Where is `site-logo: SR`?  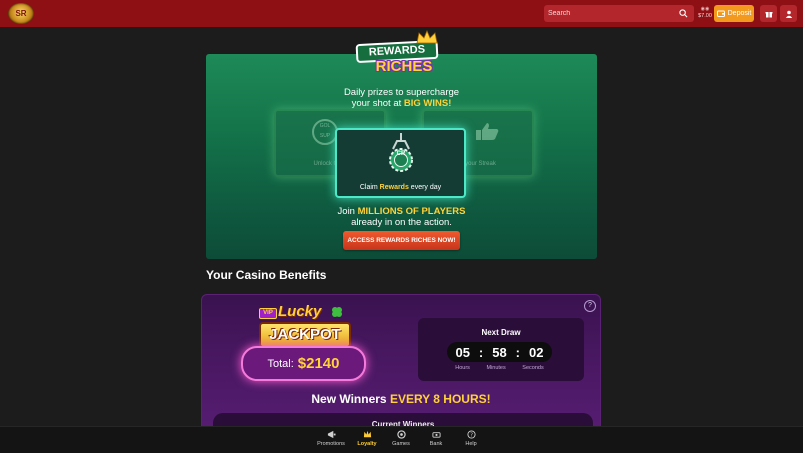 site-logo: SR is located at coordinates (21, 13).